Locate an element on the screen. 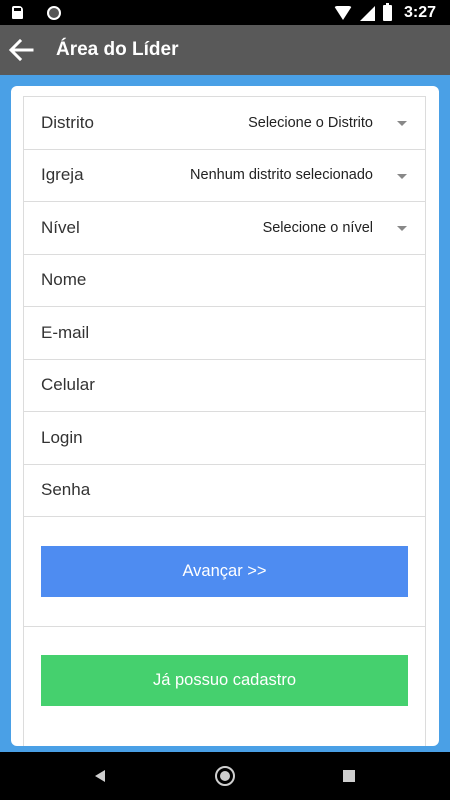 This screenshot has height=800, width=450. select-value: Selecione o nível is located at coordinates (317, 227).